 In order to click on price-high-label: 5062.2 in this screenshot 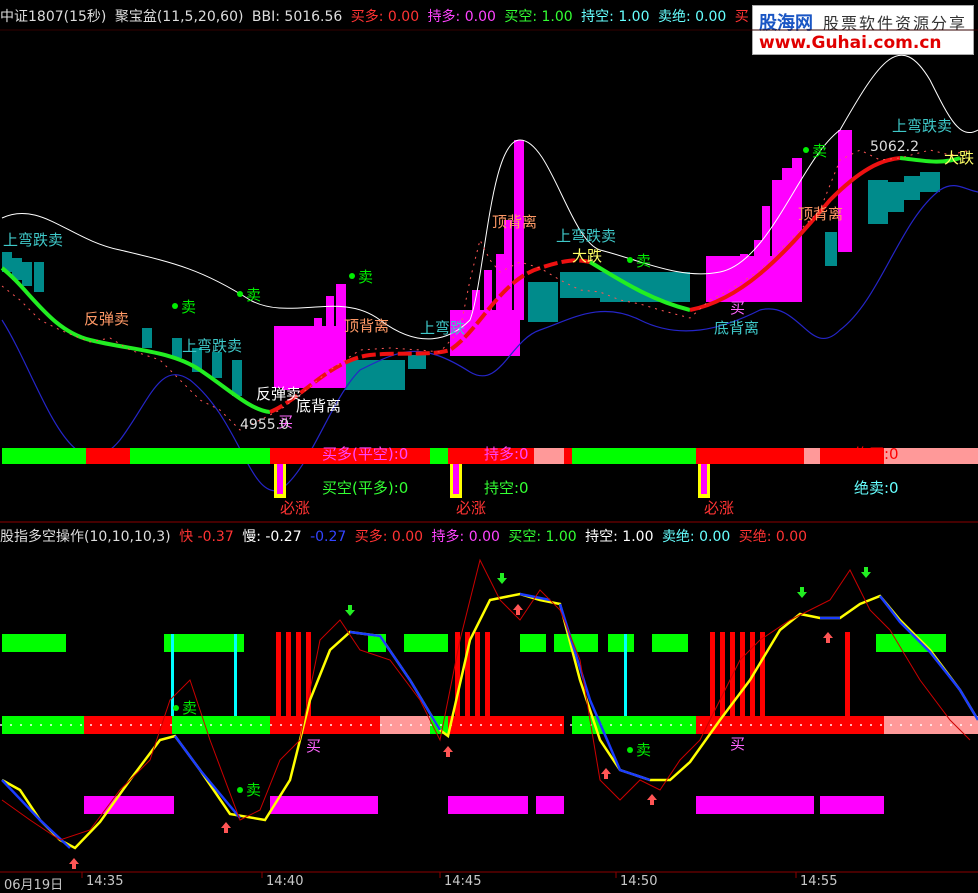, I will do `click(894, 147)`.